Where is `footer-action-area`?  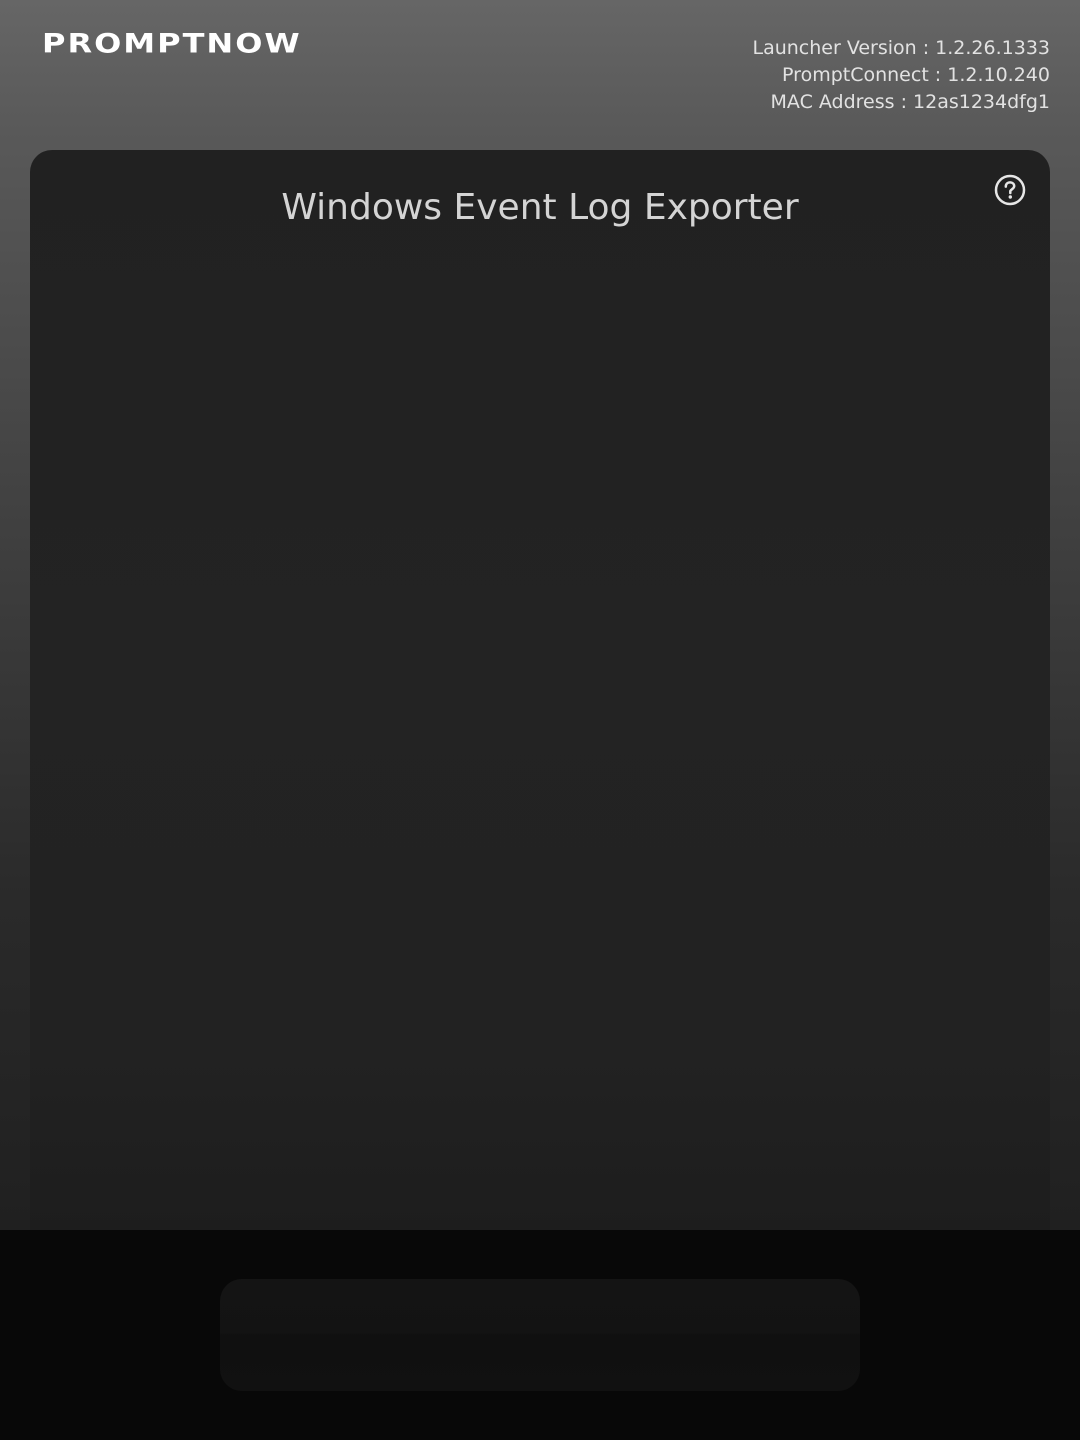
footer-action-area is located at coordinates (540, 1335).